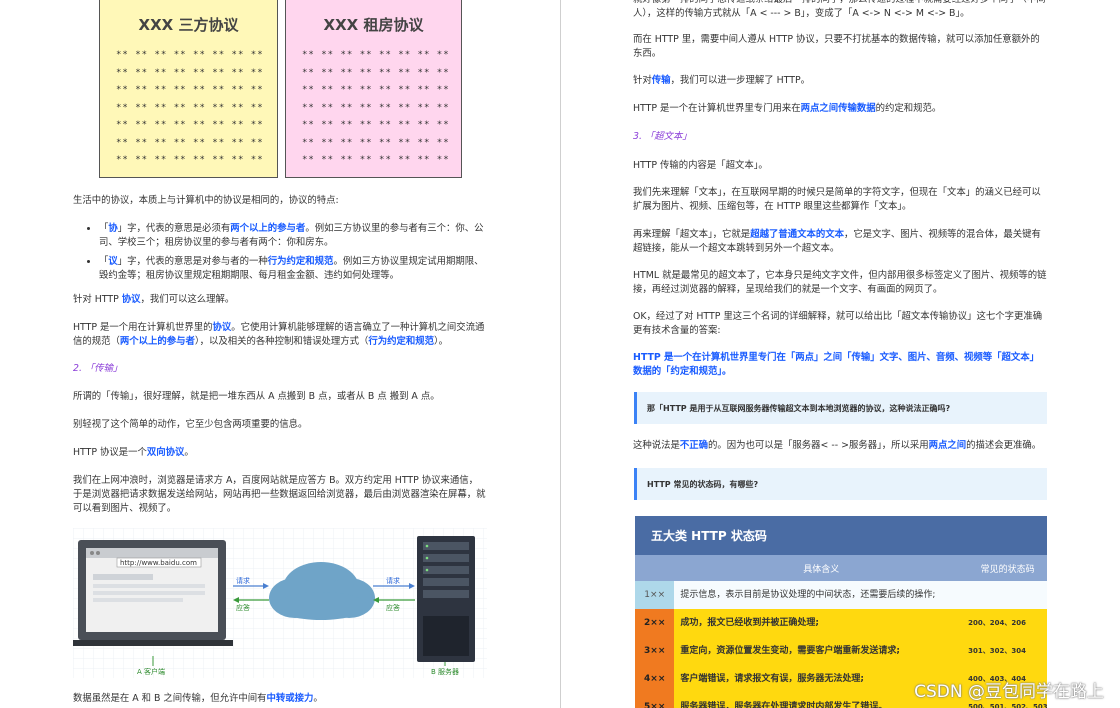 The image size is (1120, 708). What do you see at coordinates (662, 136) in the screenshot?
I see `section-heading: 3. 「超文本」` at bounding box center [662, 136].